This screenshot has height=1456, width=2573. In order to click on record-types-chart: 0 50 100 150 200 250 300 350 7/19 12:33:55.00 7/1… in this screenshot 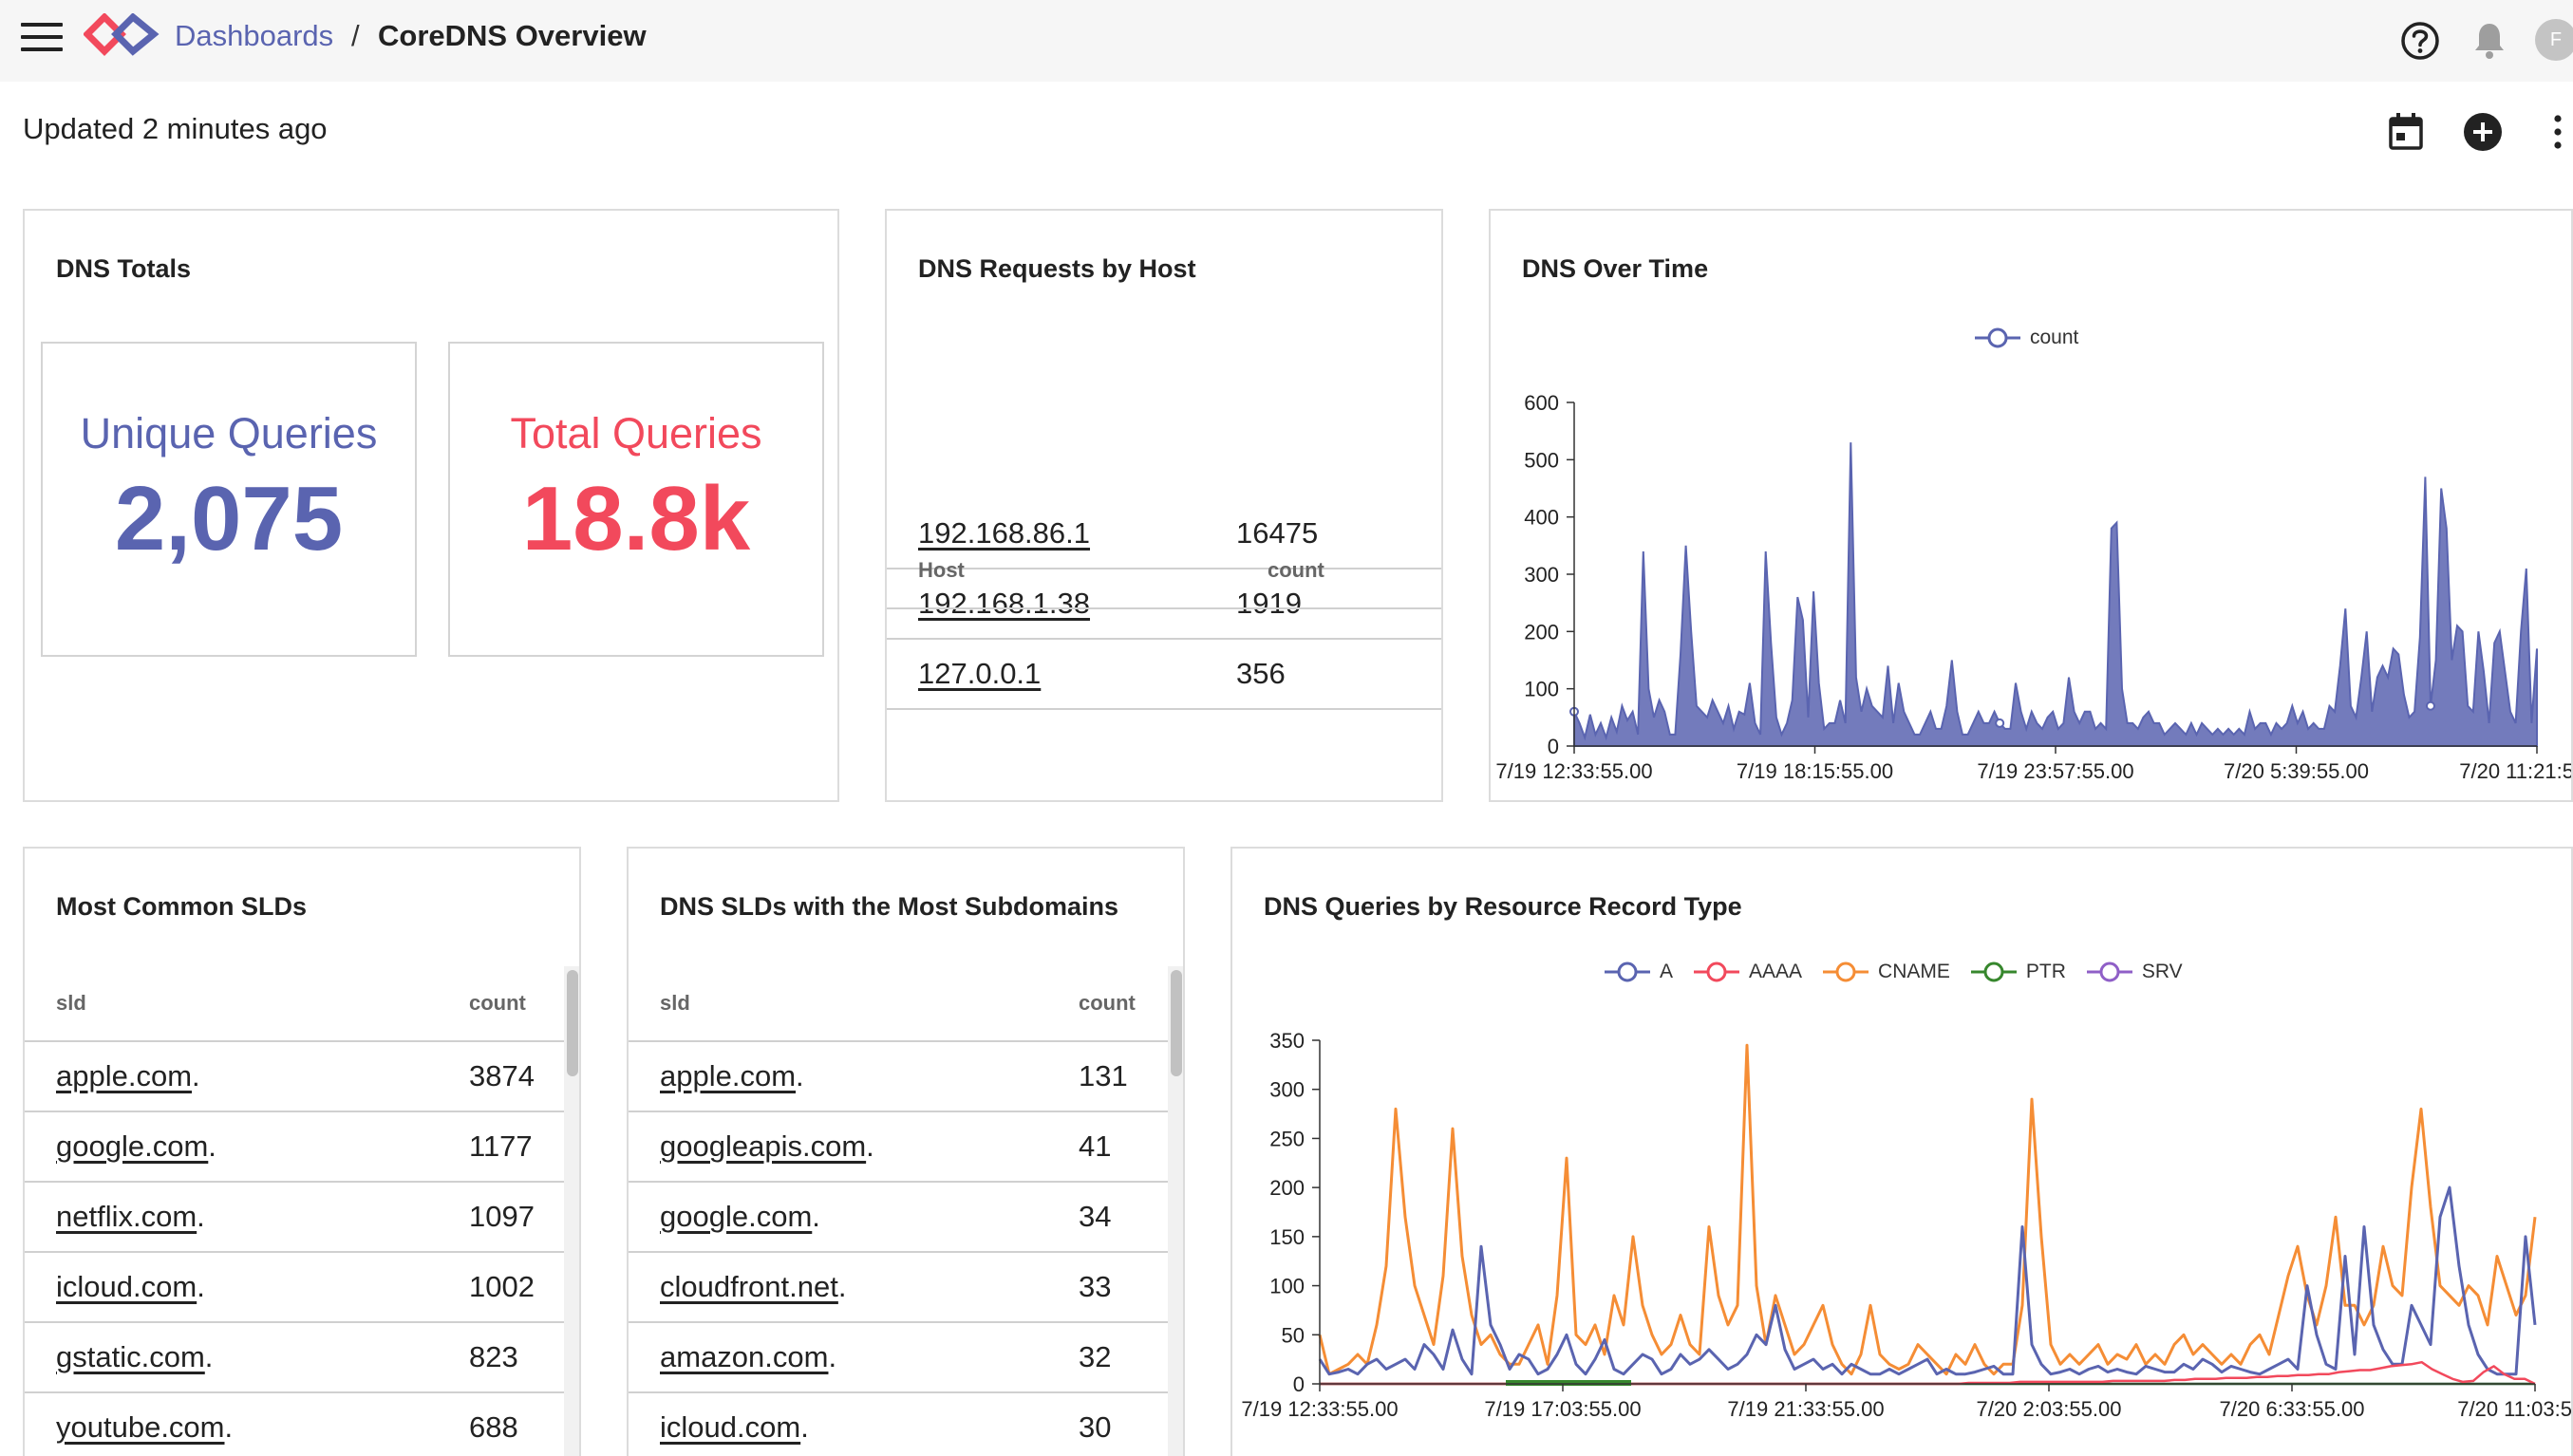, I will do `click(1906, 1225)`.